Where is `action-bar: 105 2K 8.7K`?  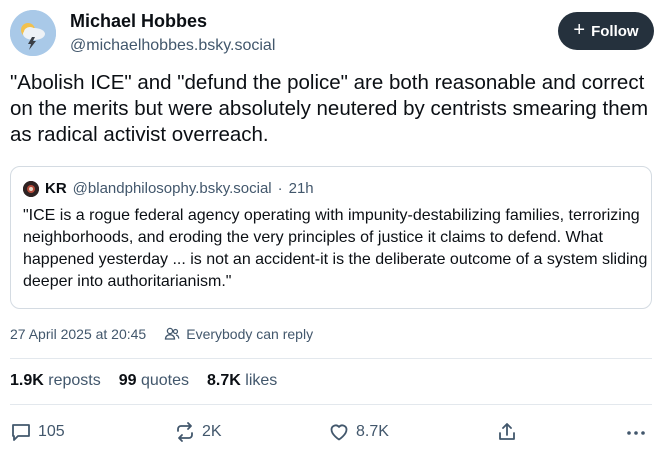 action-bar: 105 2K 8.7K is located at coordinates (331, 433).